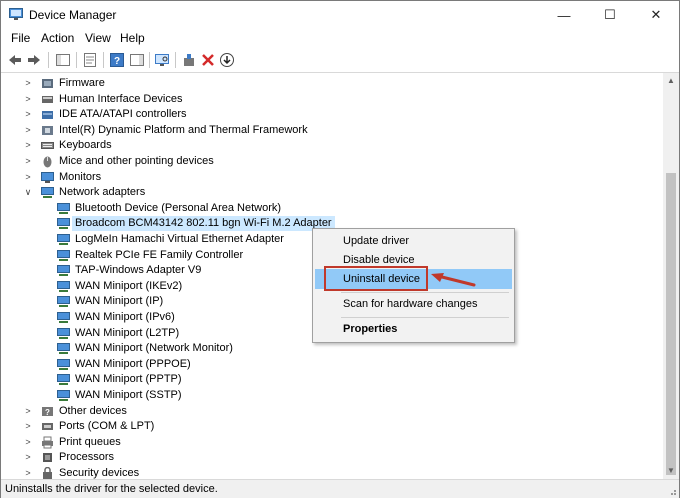 The height and width of the screenshot is (498, 680). What do you see at coordinates (28, 192) in the screenshot?
I see `chevron-down-icon: ∨` at bounding box center [28, 192].